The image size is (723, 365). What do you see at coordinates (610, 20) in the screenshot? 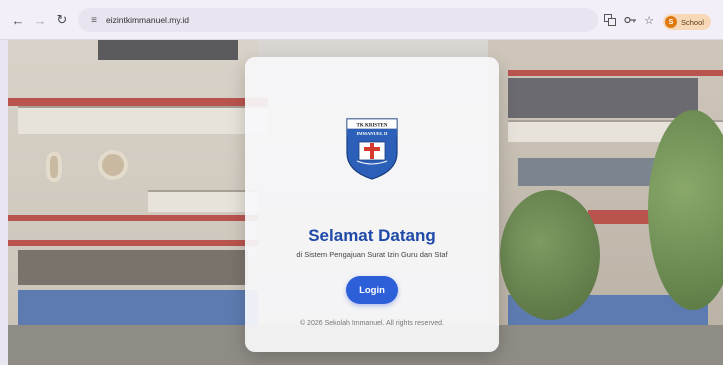
I see `translate-icon` at bounding box center [610, 20].